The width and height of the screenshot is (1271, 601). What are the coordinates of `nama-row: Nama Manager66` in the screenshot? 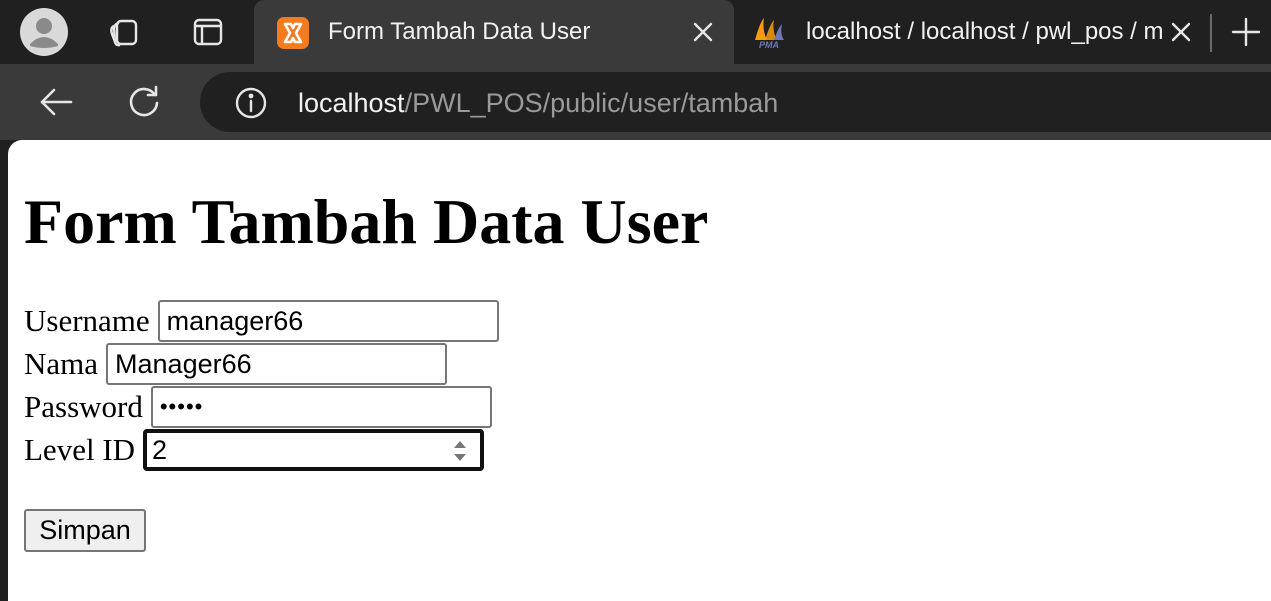 It's located at (236, 364).